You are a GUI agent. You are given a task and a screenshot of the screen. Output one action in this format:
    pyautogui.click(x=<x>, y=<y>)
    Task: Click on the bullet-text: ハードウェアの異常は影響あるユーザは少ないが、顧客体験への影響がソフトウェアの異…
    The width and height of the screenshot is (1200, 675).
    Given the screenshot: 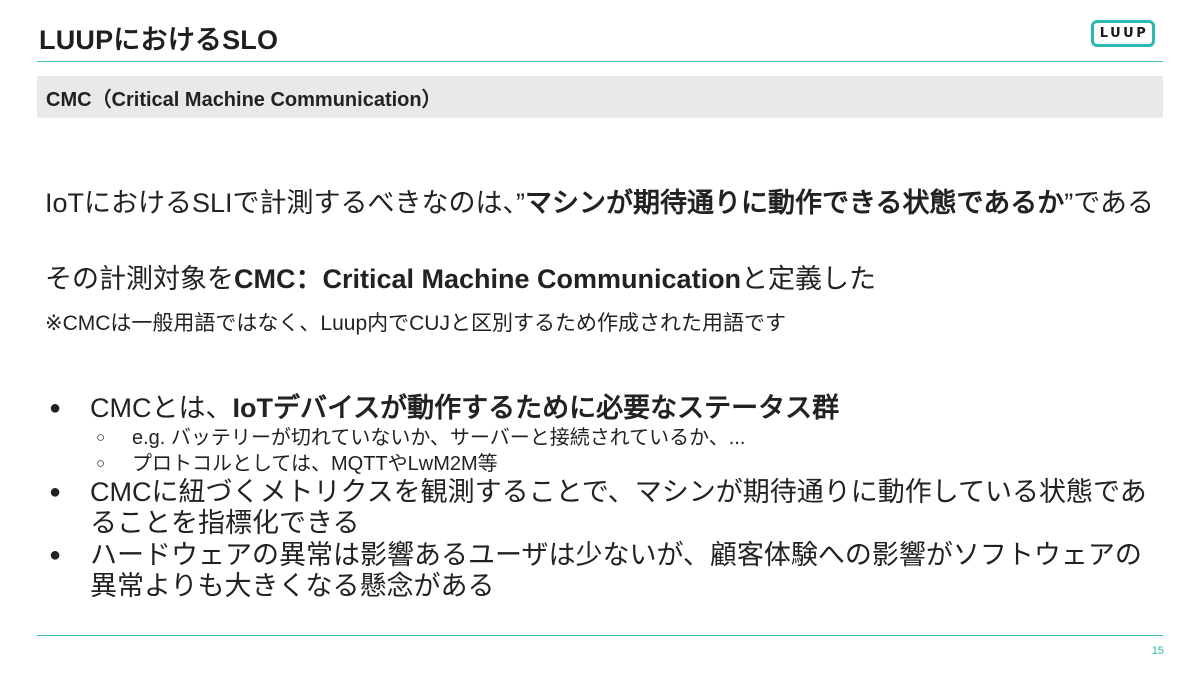 What is the action you would take?
    pyautogui.click(x=616, y=570)
    